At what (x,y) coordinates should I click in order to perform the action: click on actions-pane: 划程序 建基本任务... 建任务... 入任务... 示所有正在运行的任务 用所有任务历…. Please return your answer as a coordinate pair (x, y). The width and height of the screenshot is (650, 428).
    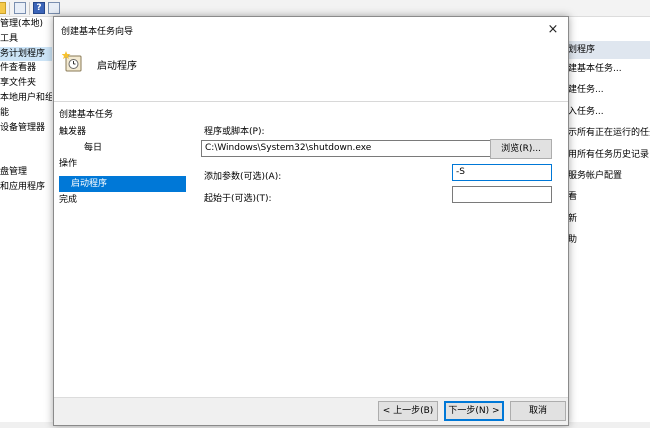
    Looking at the image, I should click on (608, 222).